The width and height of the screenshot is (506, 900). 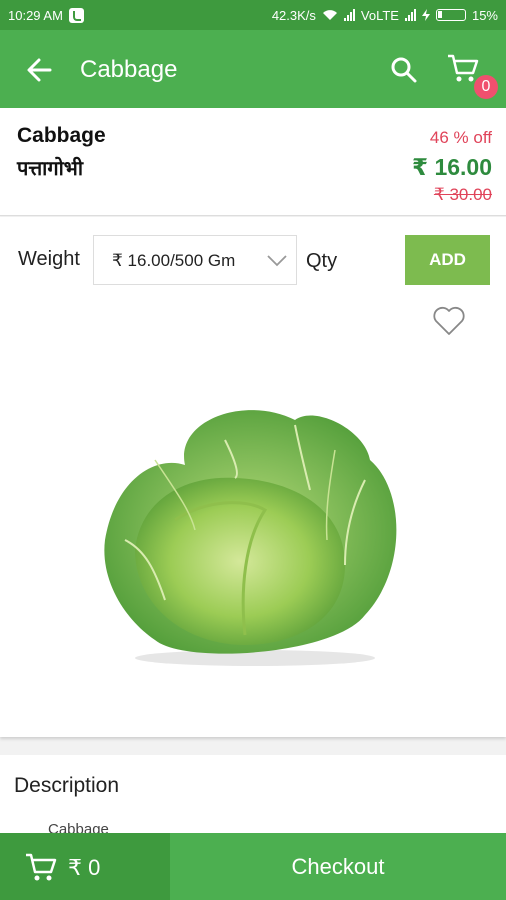 What do you see at coordinates (462, 194) in the screenshot?
I see `original-price: ₹ 30.00` at bounding box center [462, 194].